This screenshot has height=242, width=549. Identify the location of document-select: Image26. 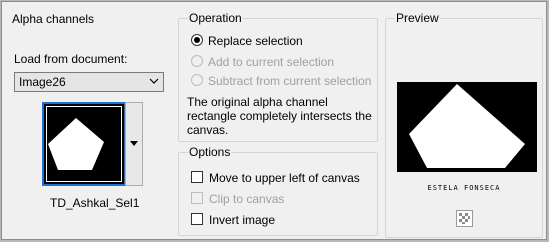
(89, 82).